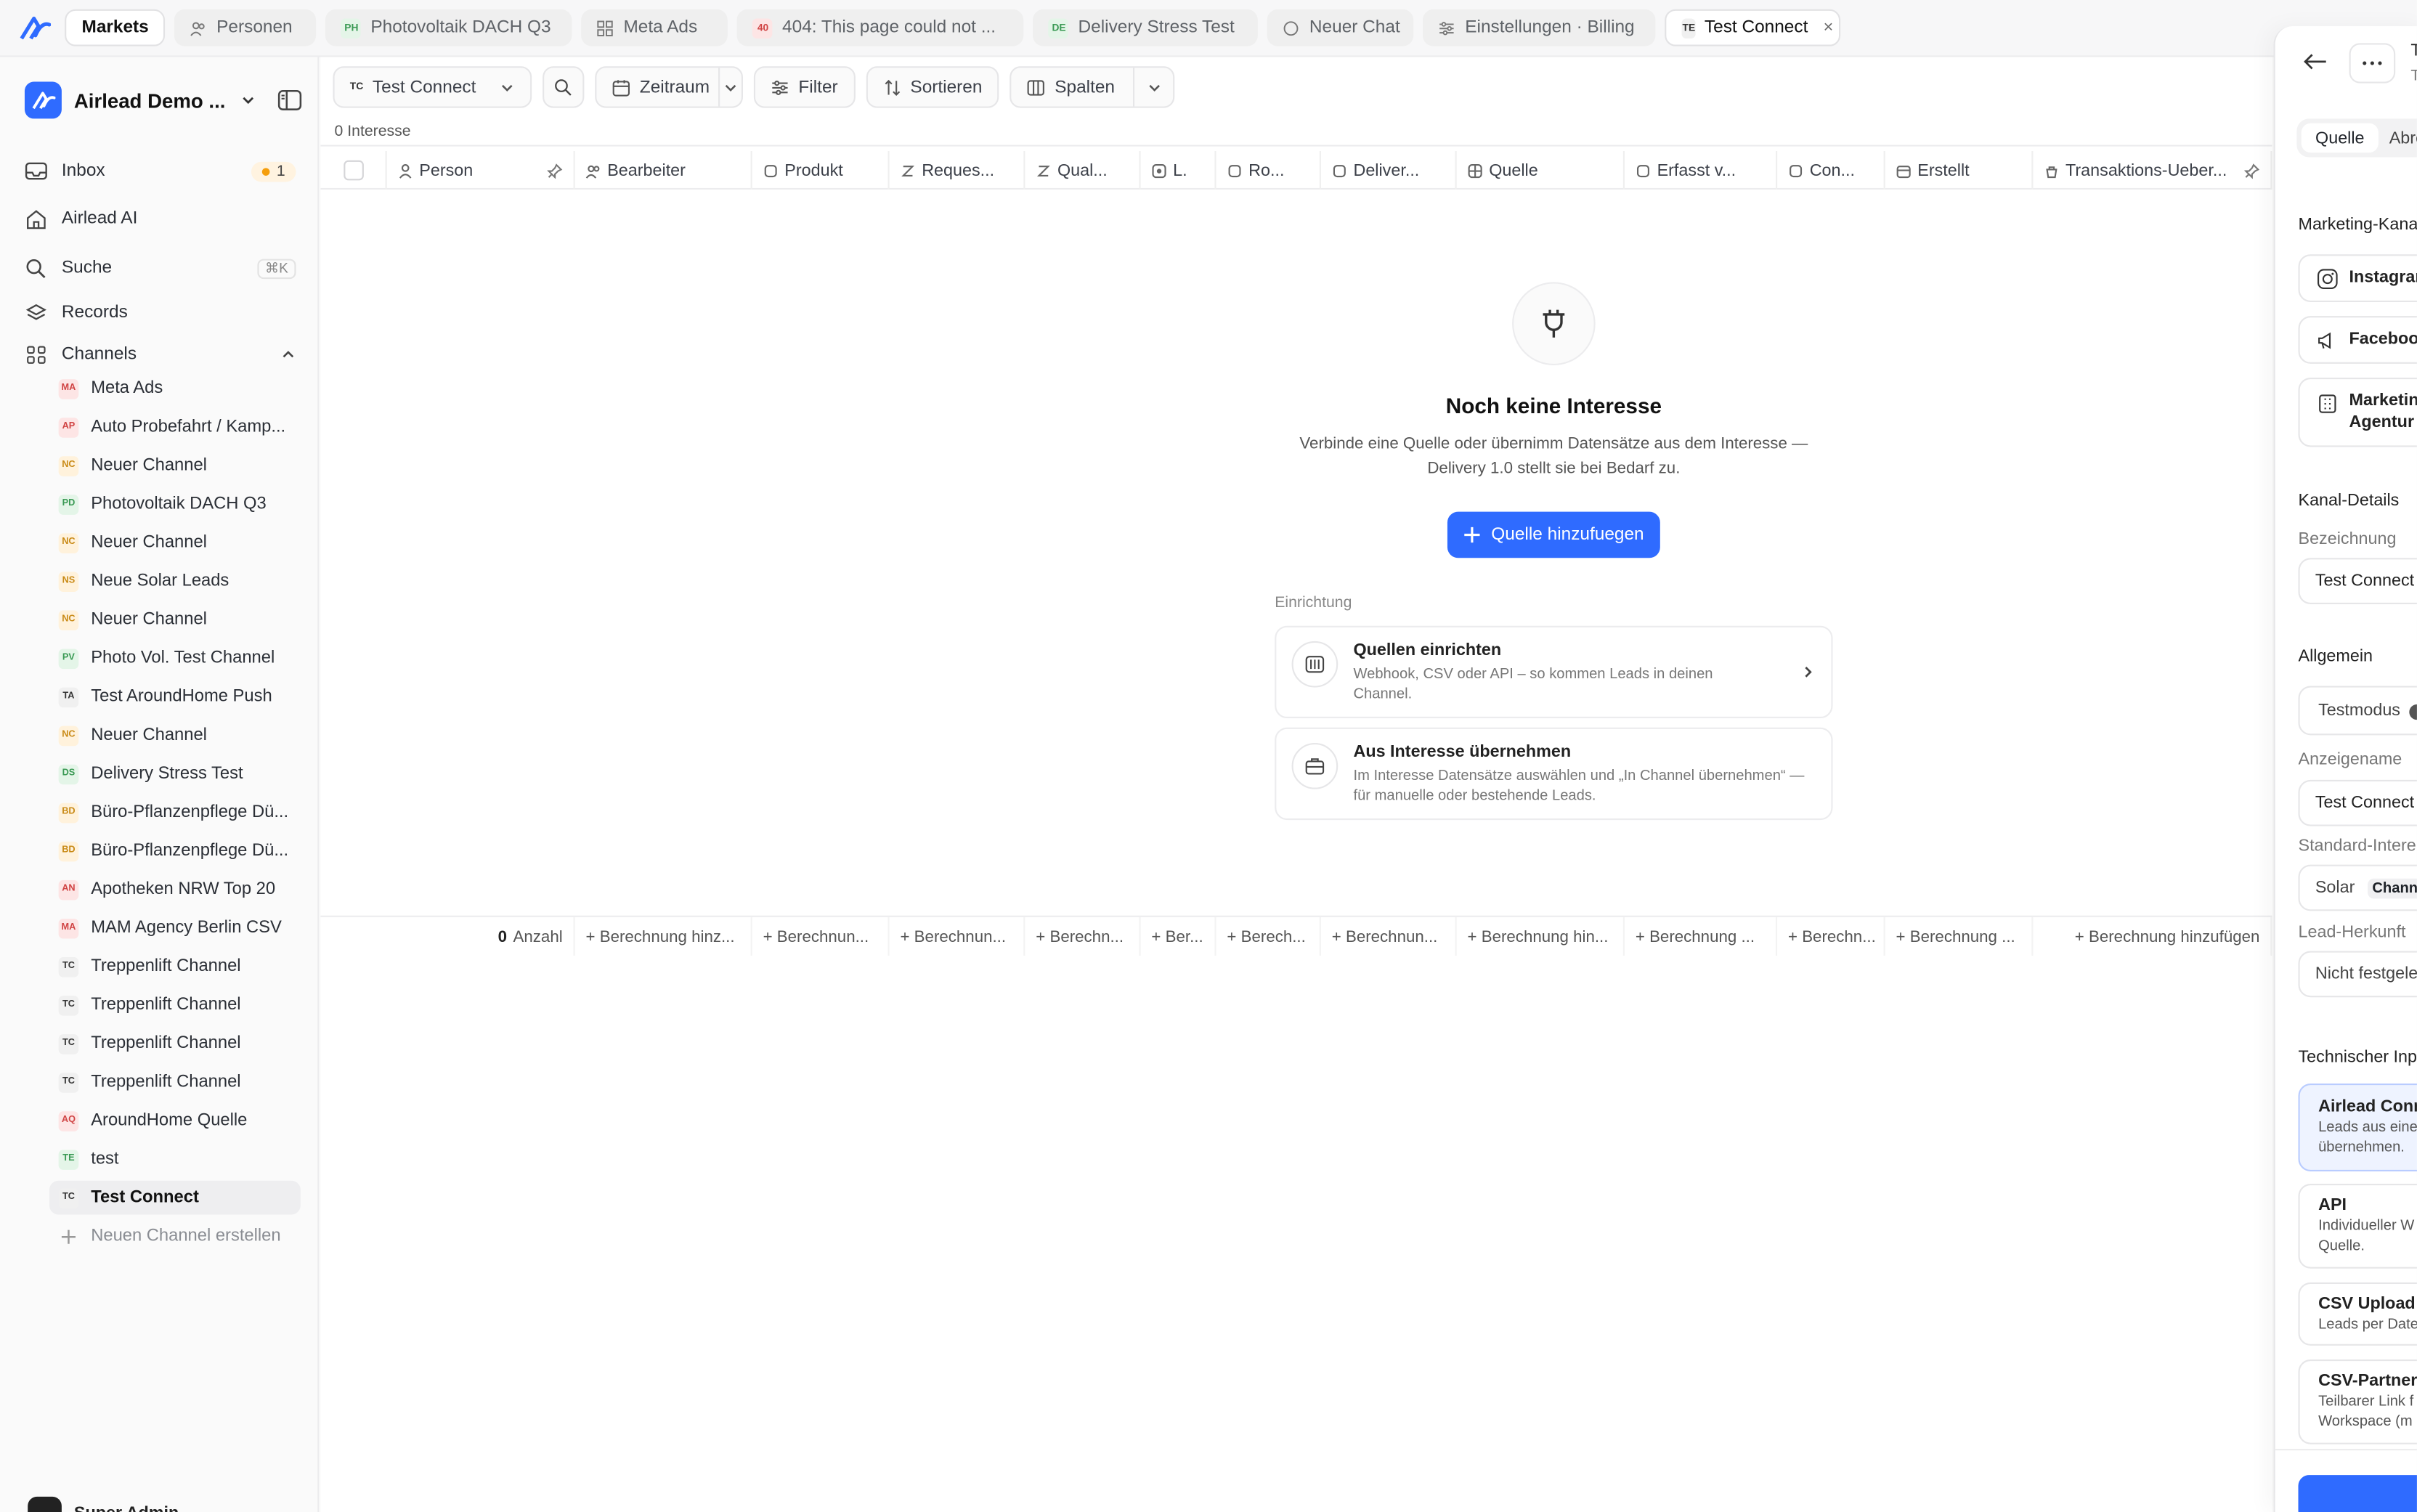  I want to click on zeitraum-button: Zeitraum, so click(669, 87).